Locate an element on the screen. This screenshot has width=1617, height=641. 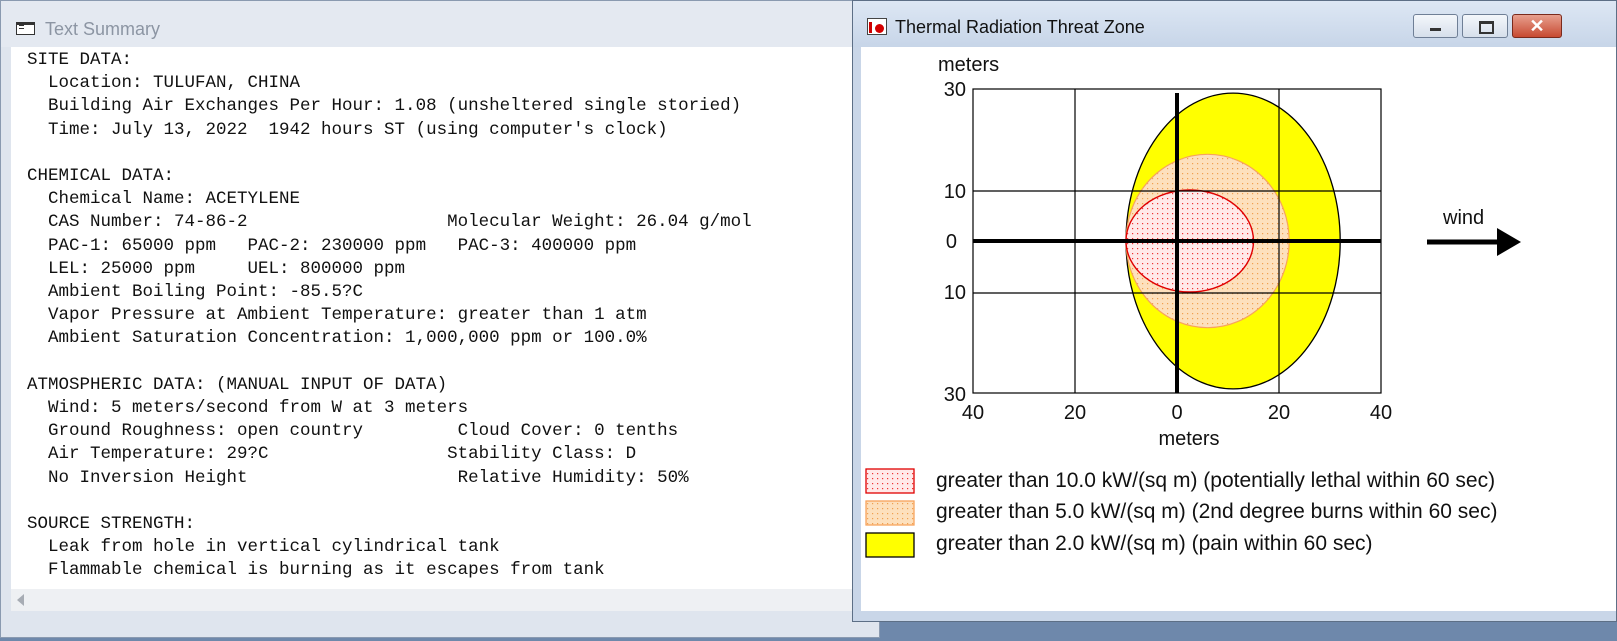
horizontal-scrollbar is located at coordinates (444, 600).